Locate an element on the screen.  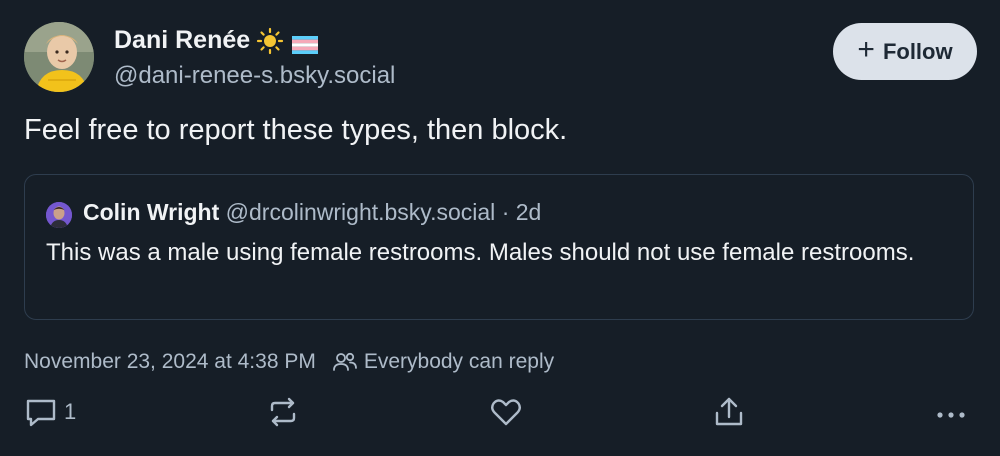
quote-author-handle: @drcolinwright.bsky.social is located at coordinates (360, 212).